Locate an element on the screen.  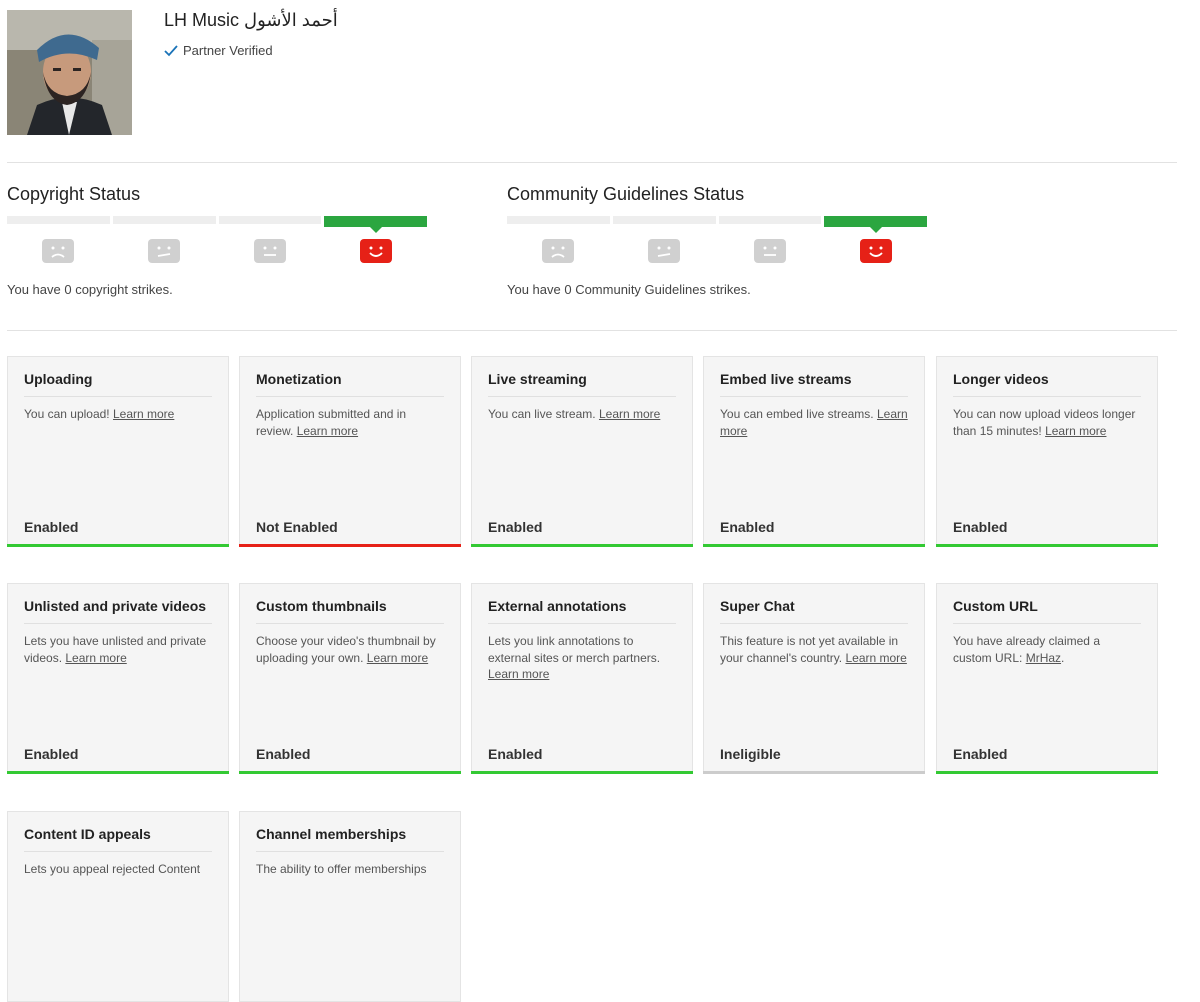
header-divider is located at coordinates (592, 162).